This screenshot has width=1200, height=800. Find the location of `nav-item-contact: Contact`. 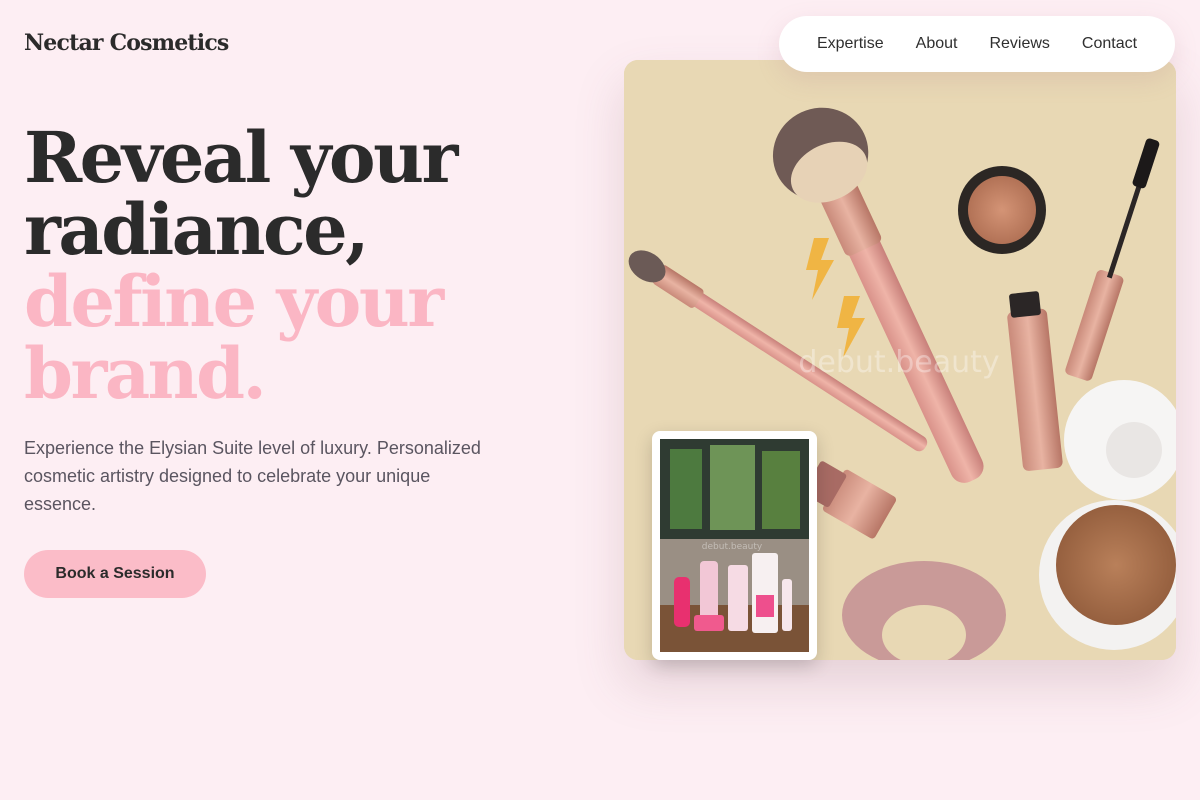

nav-item-contact: Contact is located at coordinates (1109, 44).